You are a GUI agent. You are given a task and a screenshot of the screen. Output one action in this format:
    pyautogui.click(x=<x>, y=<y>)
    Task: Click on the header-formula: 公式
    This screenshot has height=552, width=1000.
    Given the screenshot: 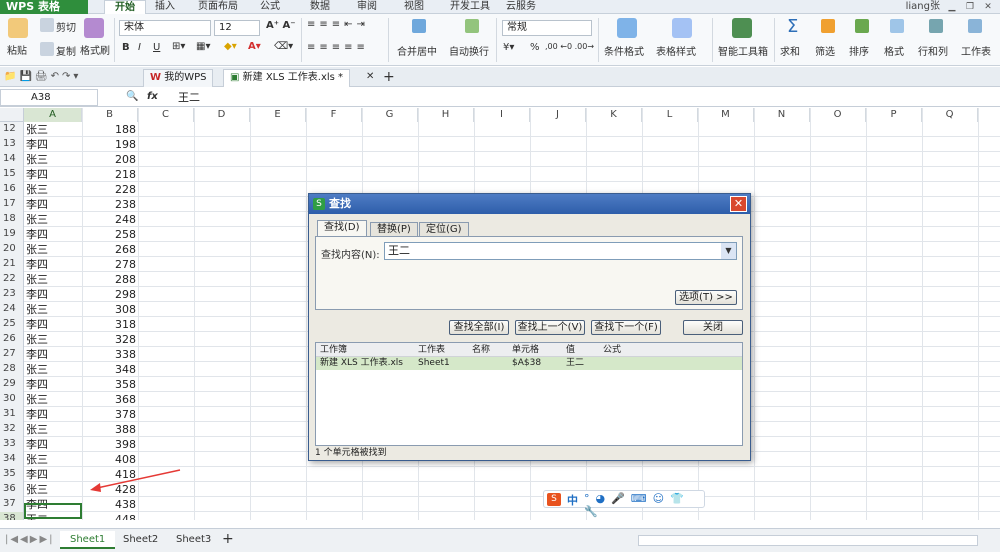 What is the action you would take?
    pyautogui.click(x=612, y=350)
    